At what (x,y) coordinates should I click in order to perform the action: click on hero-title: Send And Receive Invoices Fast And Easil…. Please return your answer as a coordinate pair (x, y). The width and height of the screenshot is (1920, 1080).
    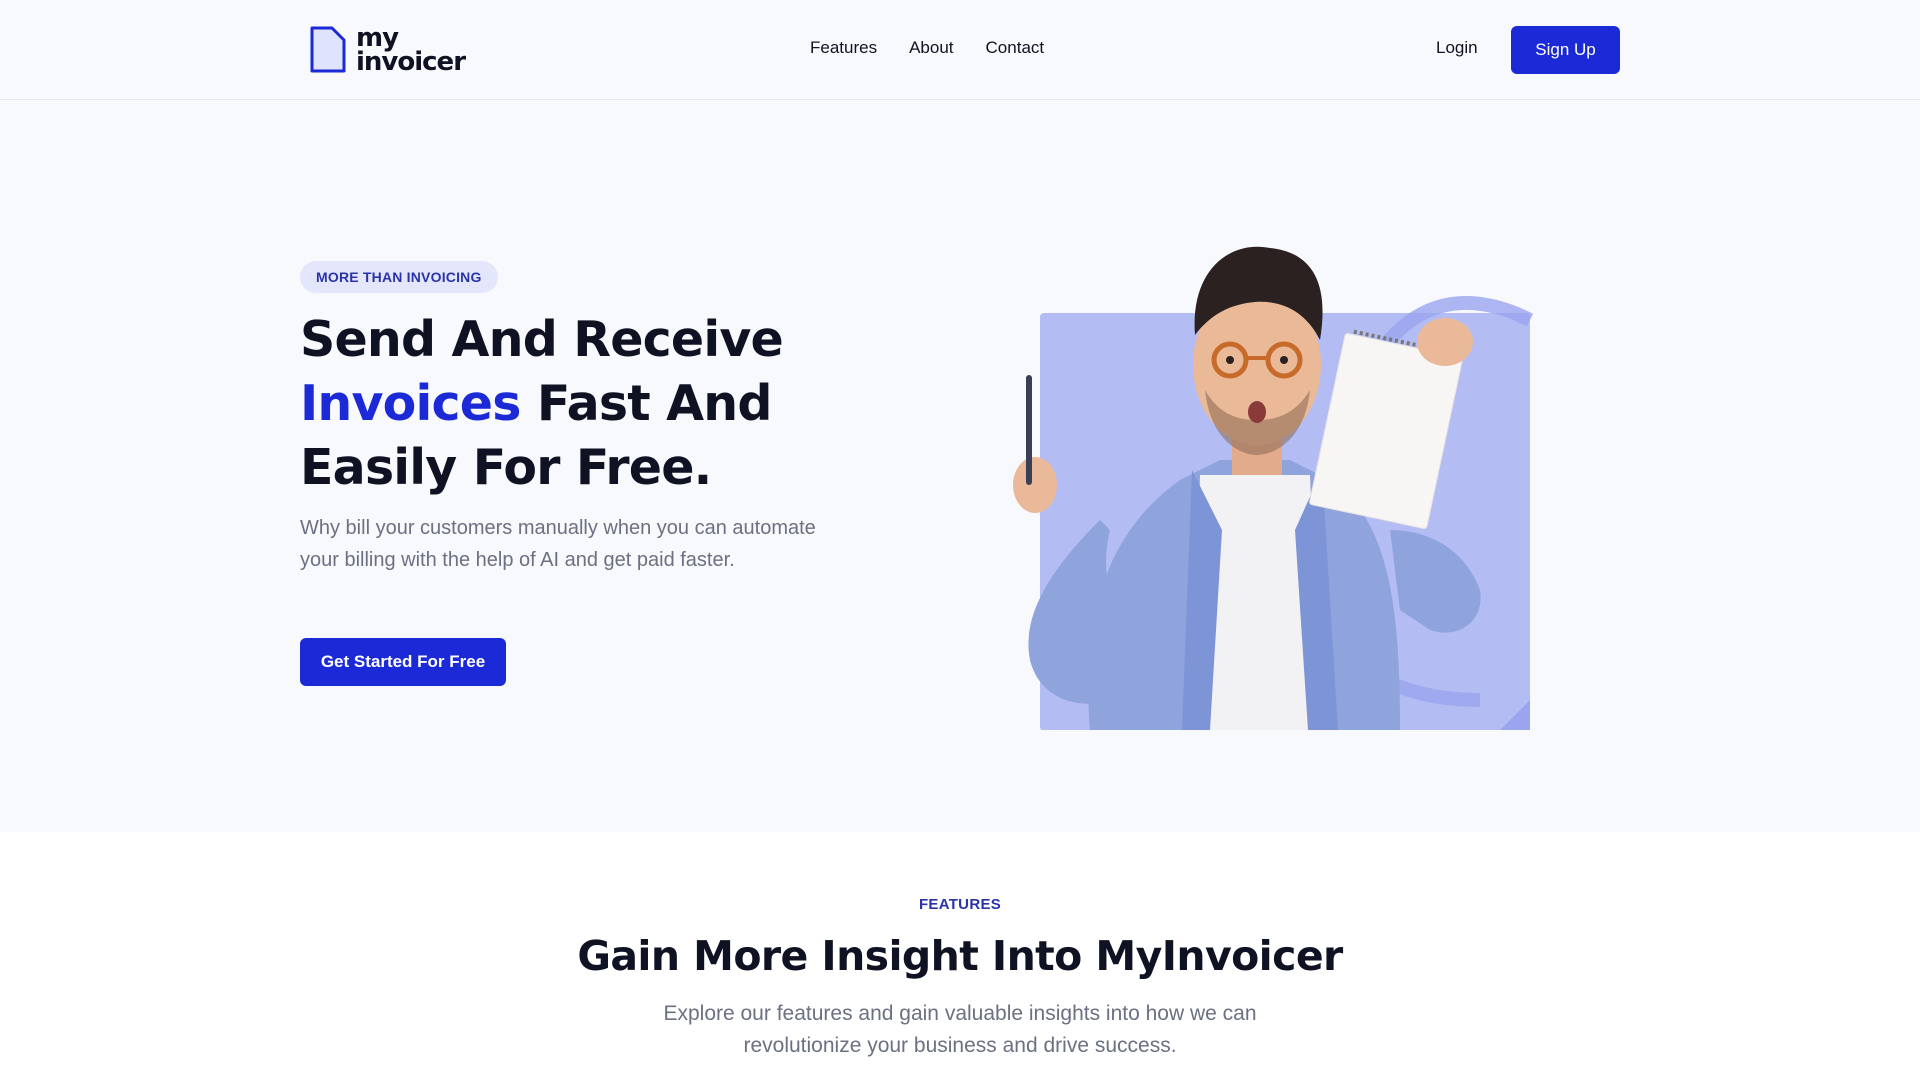
    Looking at the image, I should click on (580, 404).